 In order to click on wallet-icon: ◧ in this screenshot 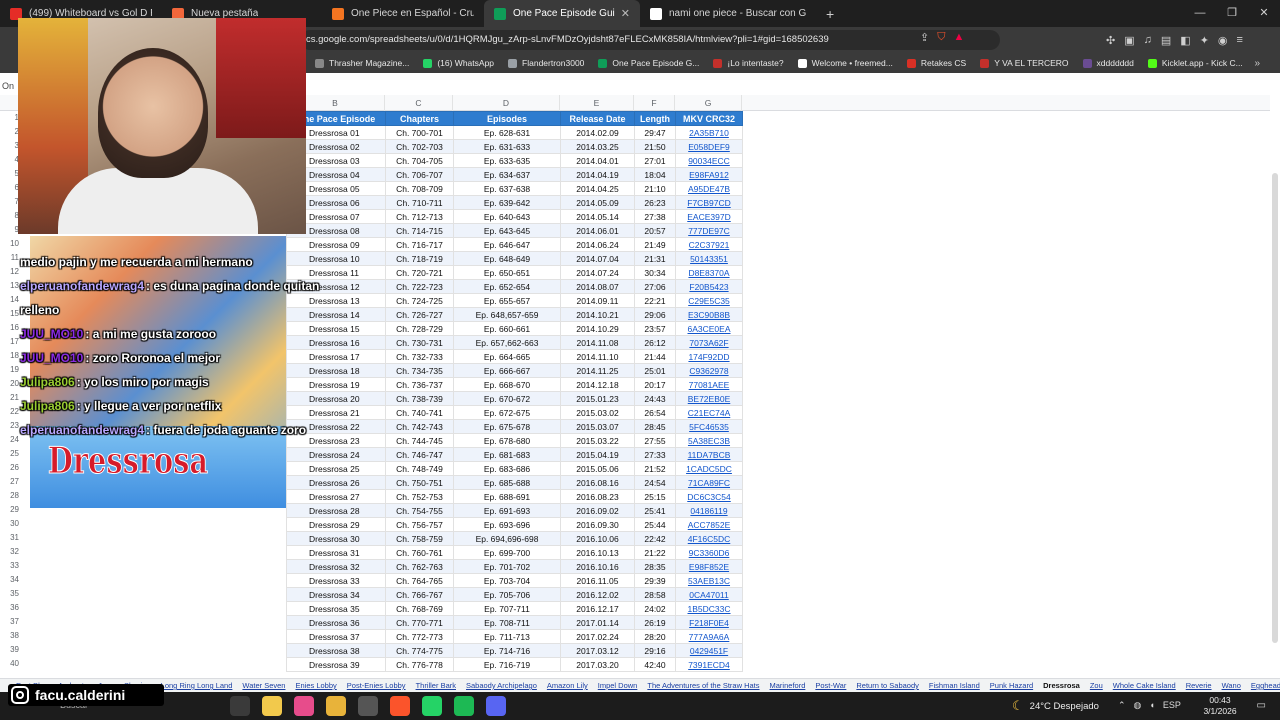, I will do `click(1185, 40)`.